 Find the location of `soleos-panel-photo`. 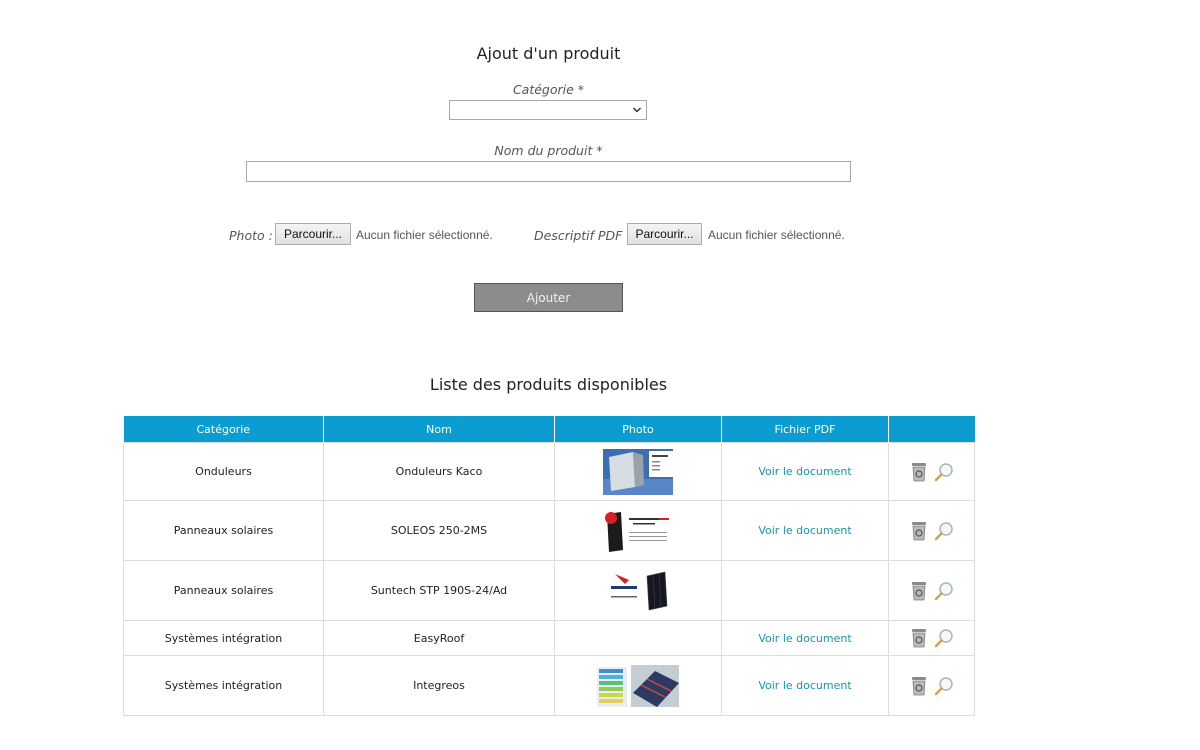

soleos-panel-photo is located at coordinates (638, 530).